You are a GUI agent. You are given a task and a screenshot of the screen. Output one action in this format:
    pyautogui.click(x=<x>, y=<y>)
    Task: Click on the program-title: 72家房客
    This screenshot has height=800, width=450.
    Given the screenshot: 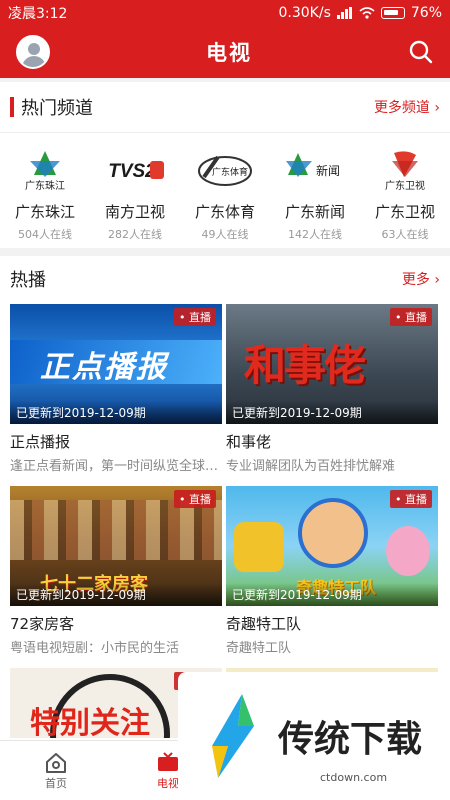 What is the action you would take?
    pyautogui.click(x=42, y=624)
    